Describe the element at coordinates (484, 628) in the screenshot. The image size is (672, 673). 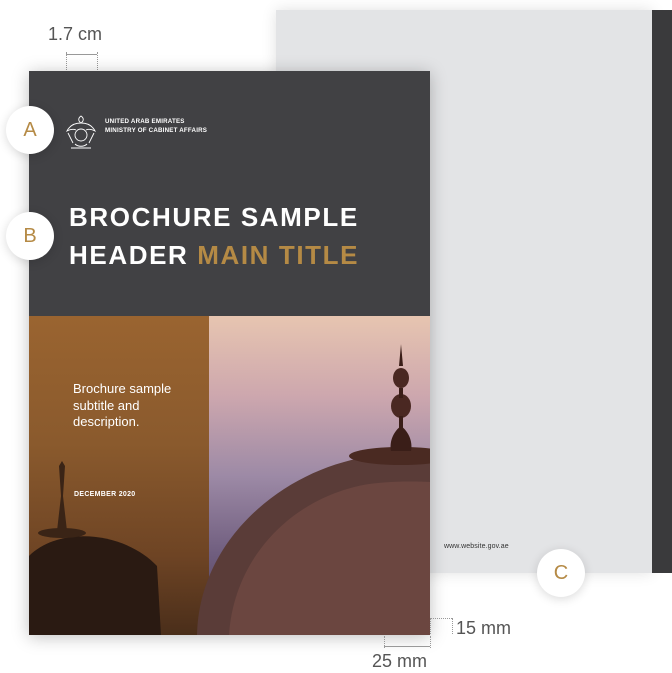
I see `bottom-margin-label: 15 mm` at that location.